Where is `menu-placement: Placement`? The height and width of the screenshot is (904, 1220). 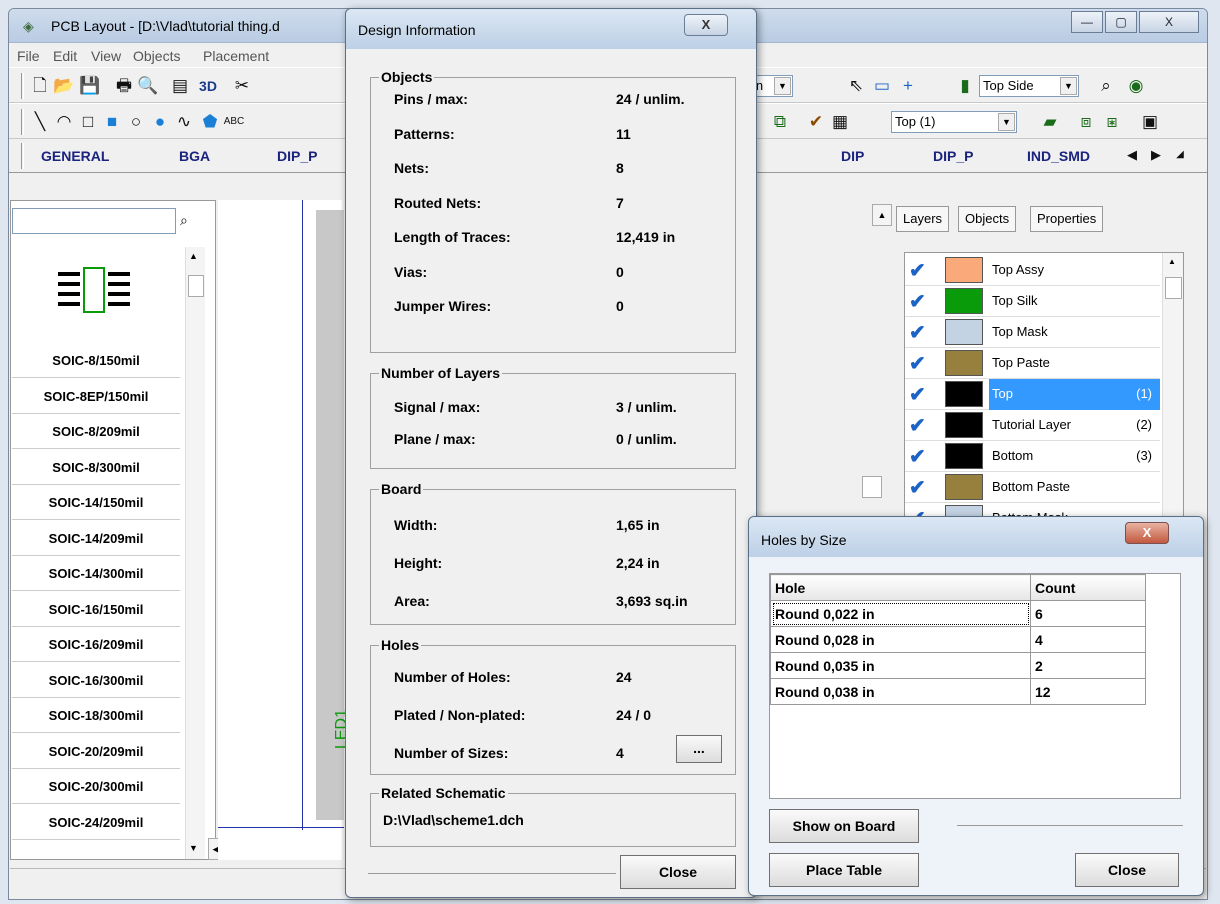 menu-placement: Placement is located at coordinates (236, 56).